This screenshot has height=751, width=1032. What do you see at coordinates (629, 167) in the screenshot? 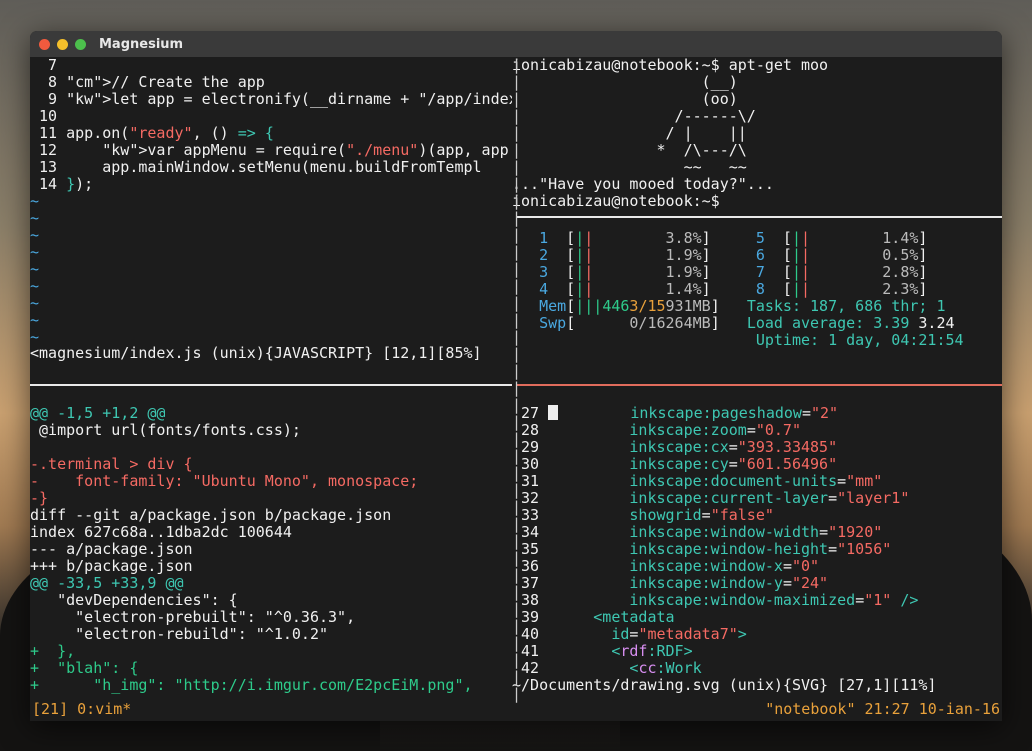
I see `cow-line: ~~ ~~` at bounding box center [629, 167].